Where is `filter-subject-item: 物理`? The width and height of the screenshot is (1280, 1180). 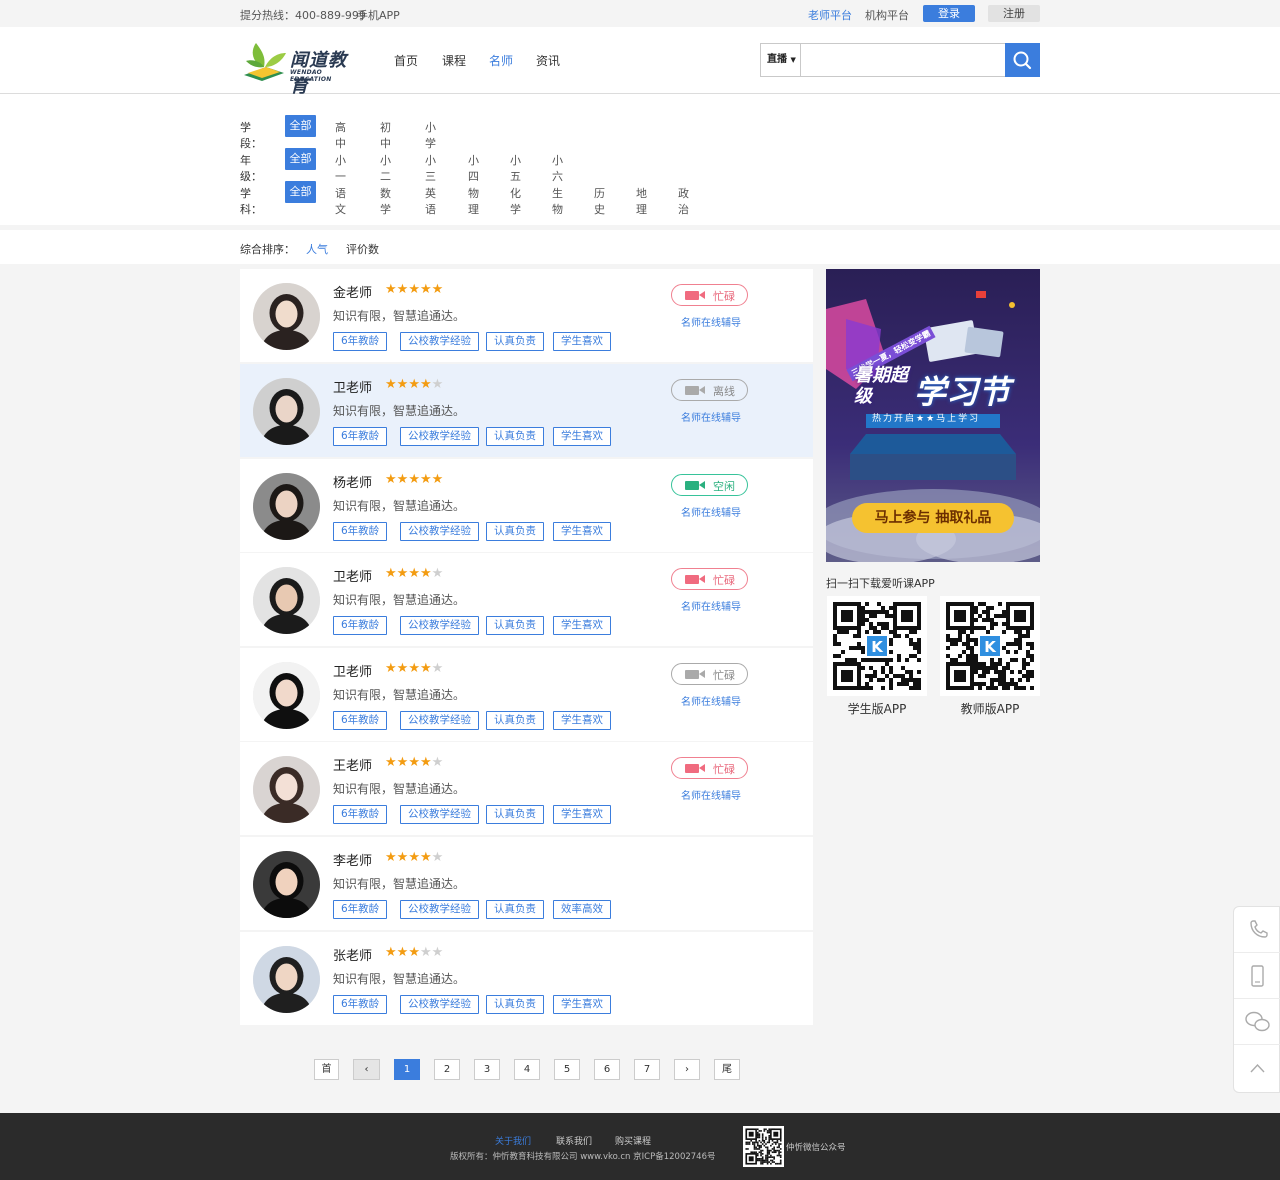
filter-subject-item: 物理 is located at coordinates (473, 201).